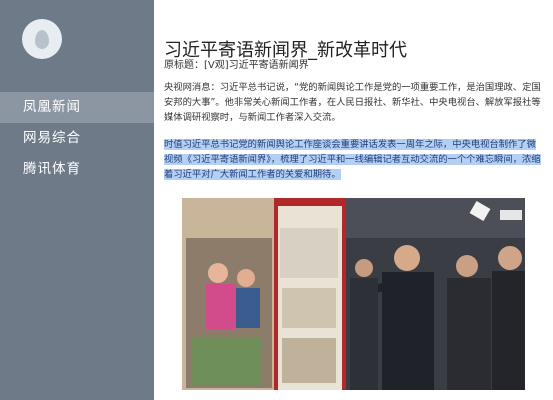 The width and height of the screenshot is (553, 400). I want to click on egg-icon, so click(42, 39).